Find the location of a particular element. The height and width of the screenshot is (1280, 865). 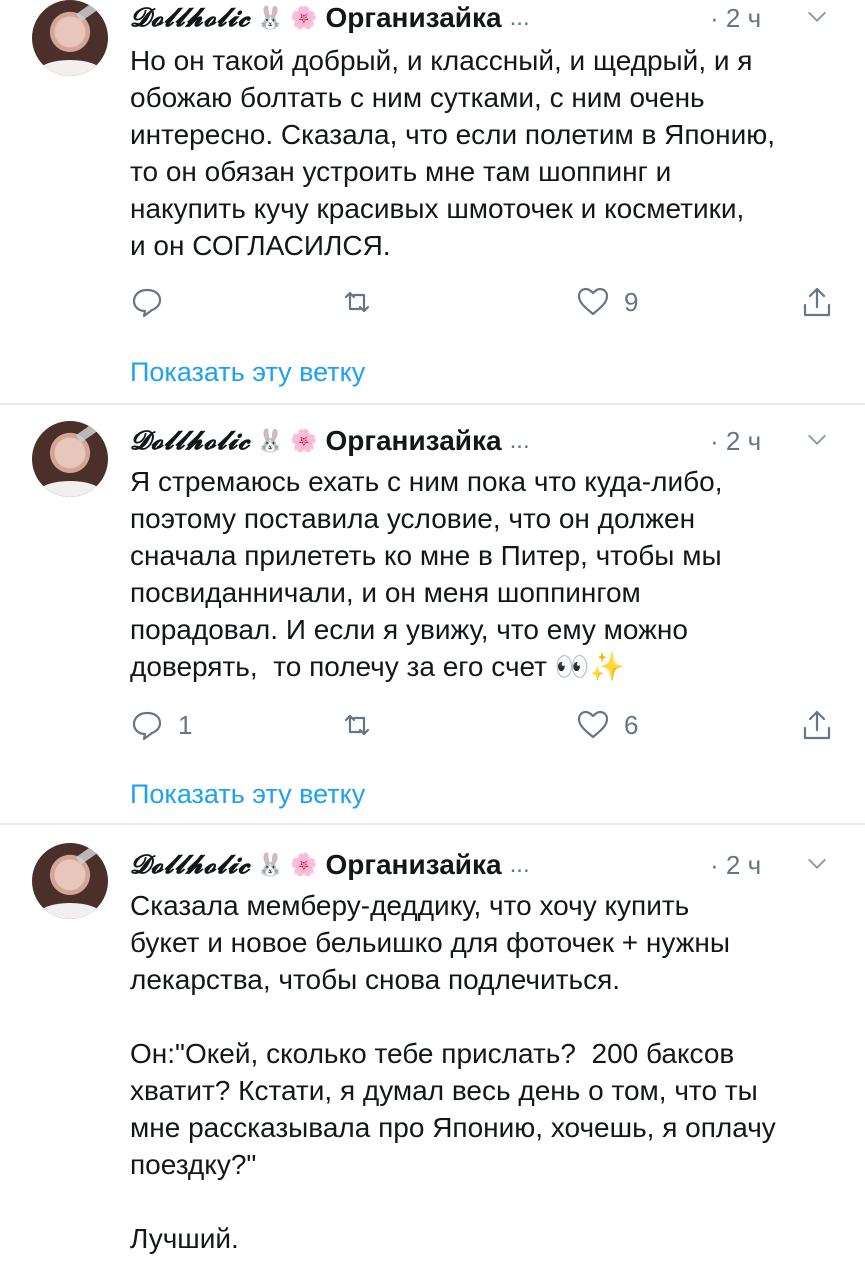

tweet-actions: 9 is located at coordinates (485, 302).